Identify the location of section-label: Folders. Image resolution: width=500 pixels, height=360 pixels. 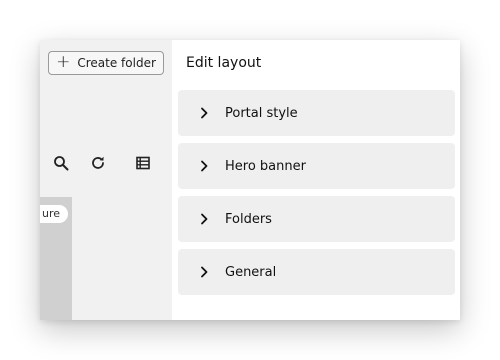
(248, 219).